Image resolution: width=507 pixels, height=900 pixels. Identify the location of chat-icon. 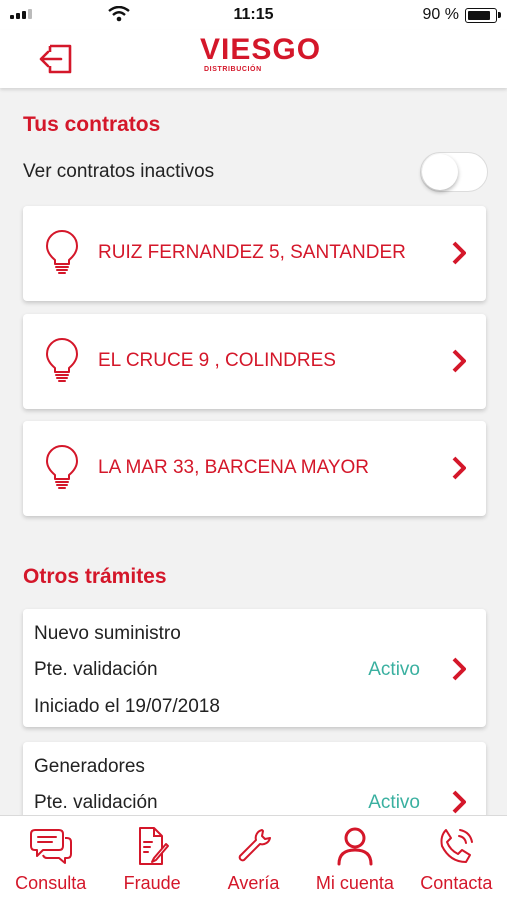
(50, 846).